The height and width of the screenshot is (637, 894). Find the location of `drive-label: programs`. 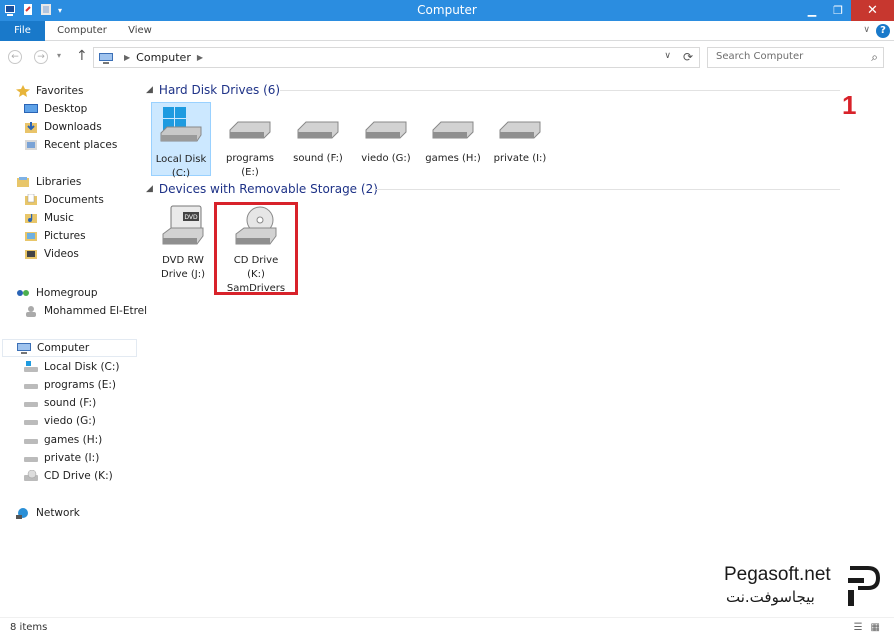

drive-label: programs is located at coordinates (250, 158).